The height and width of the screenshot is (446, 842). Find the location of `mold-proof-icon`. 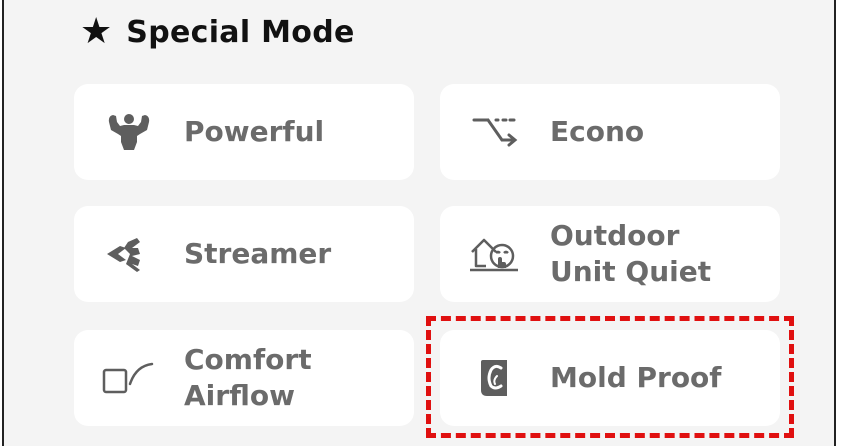

mold-proof-icon is located at coordinates (495, 378).